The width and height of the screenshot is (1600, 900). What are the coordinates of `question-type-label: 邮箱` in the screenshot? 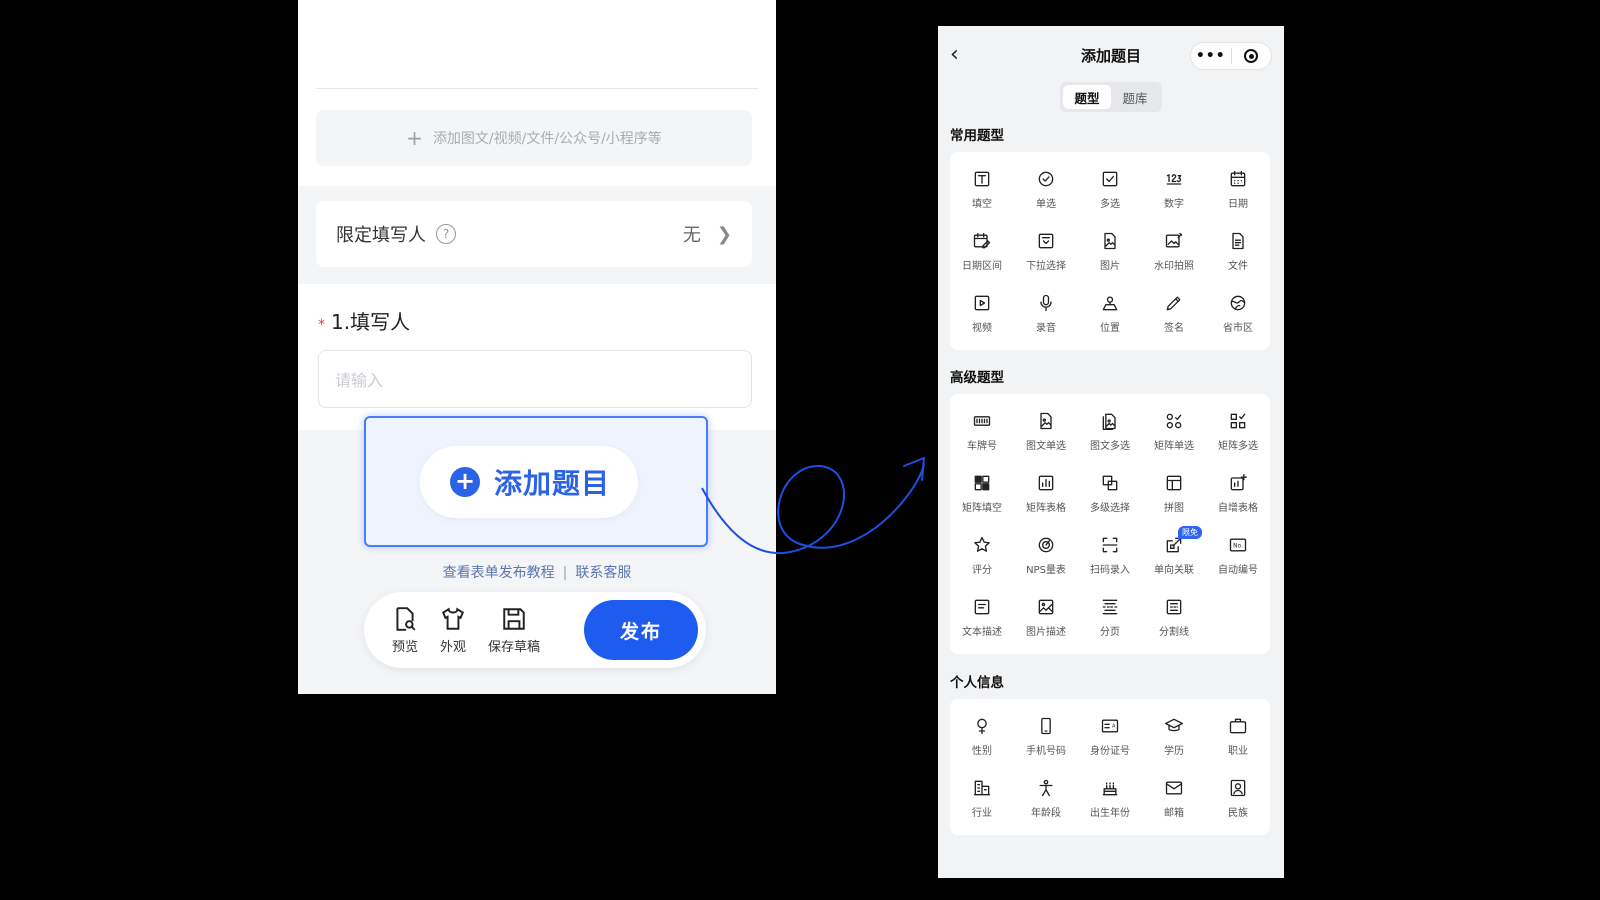 It's located at (1174, 813).